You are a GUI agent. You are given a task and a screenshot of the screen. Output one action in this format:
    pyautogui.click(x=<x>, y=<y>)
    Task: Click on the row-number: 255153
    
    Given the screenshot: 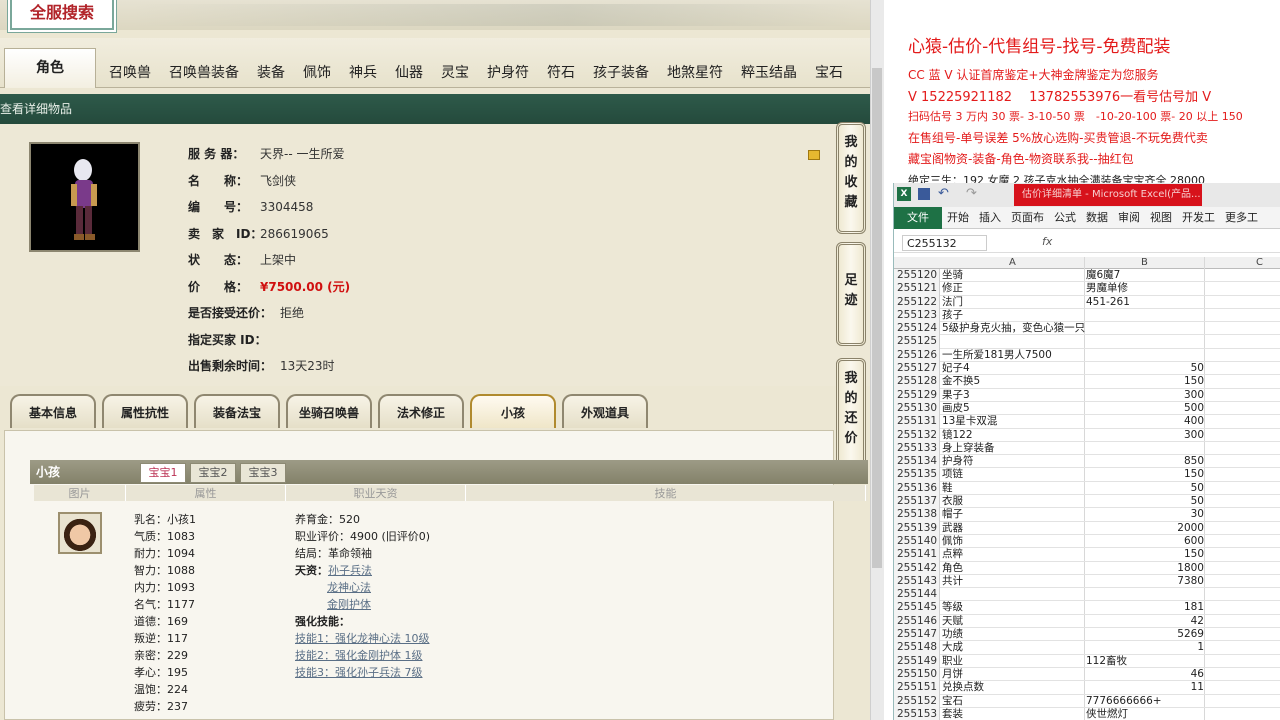 What is the action you would take?
    pyautogui.click(x=917, y=713)
    